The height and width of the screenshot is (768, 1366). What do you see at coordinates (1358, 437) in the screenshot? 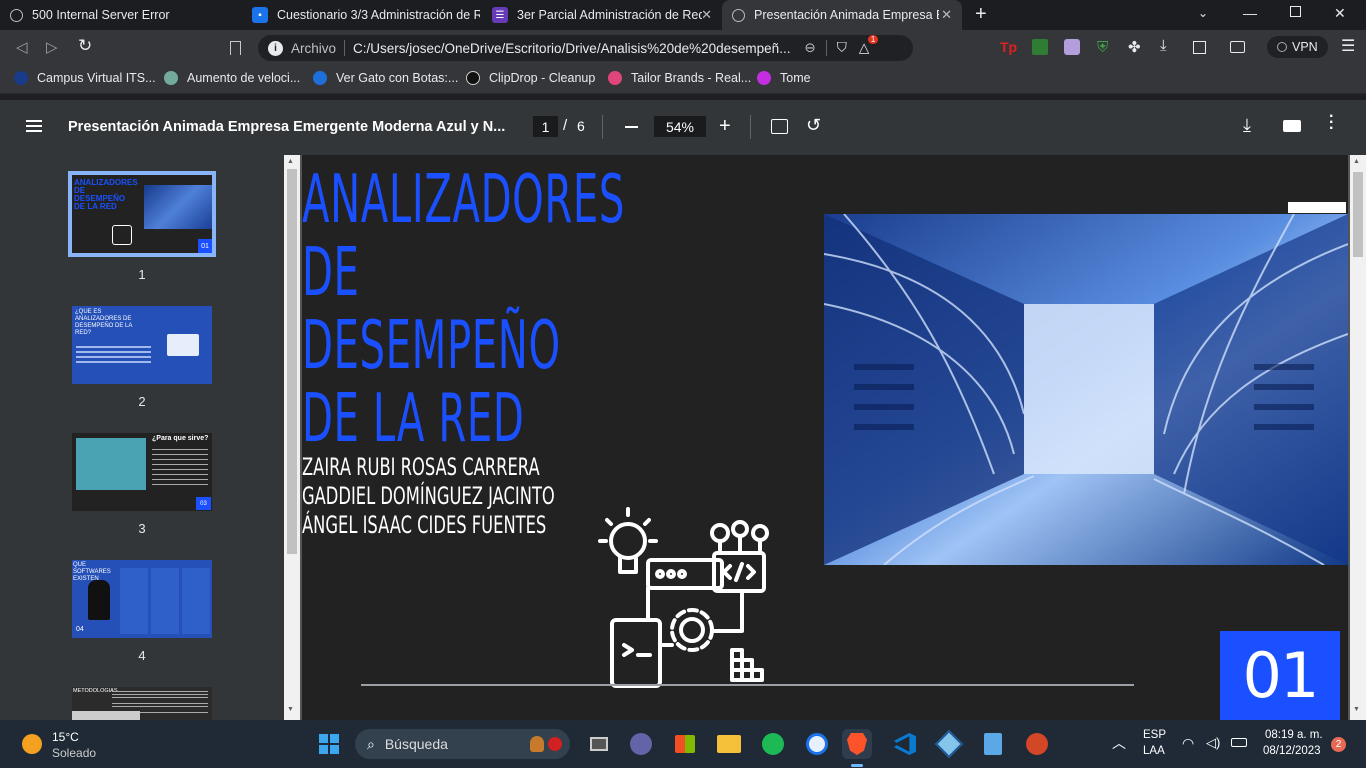
I see `viewer-scrollbar: ▲ ▼` at bounding box center [1358, 437].